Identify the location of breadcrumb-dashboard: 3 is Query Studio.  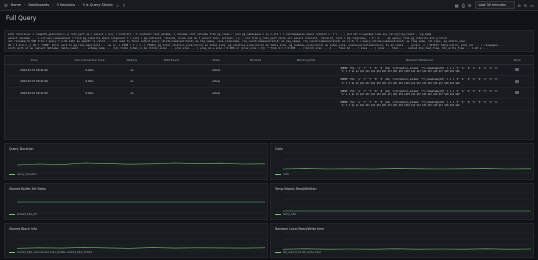
(98, 5).